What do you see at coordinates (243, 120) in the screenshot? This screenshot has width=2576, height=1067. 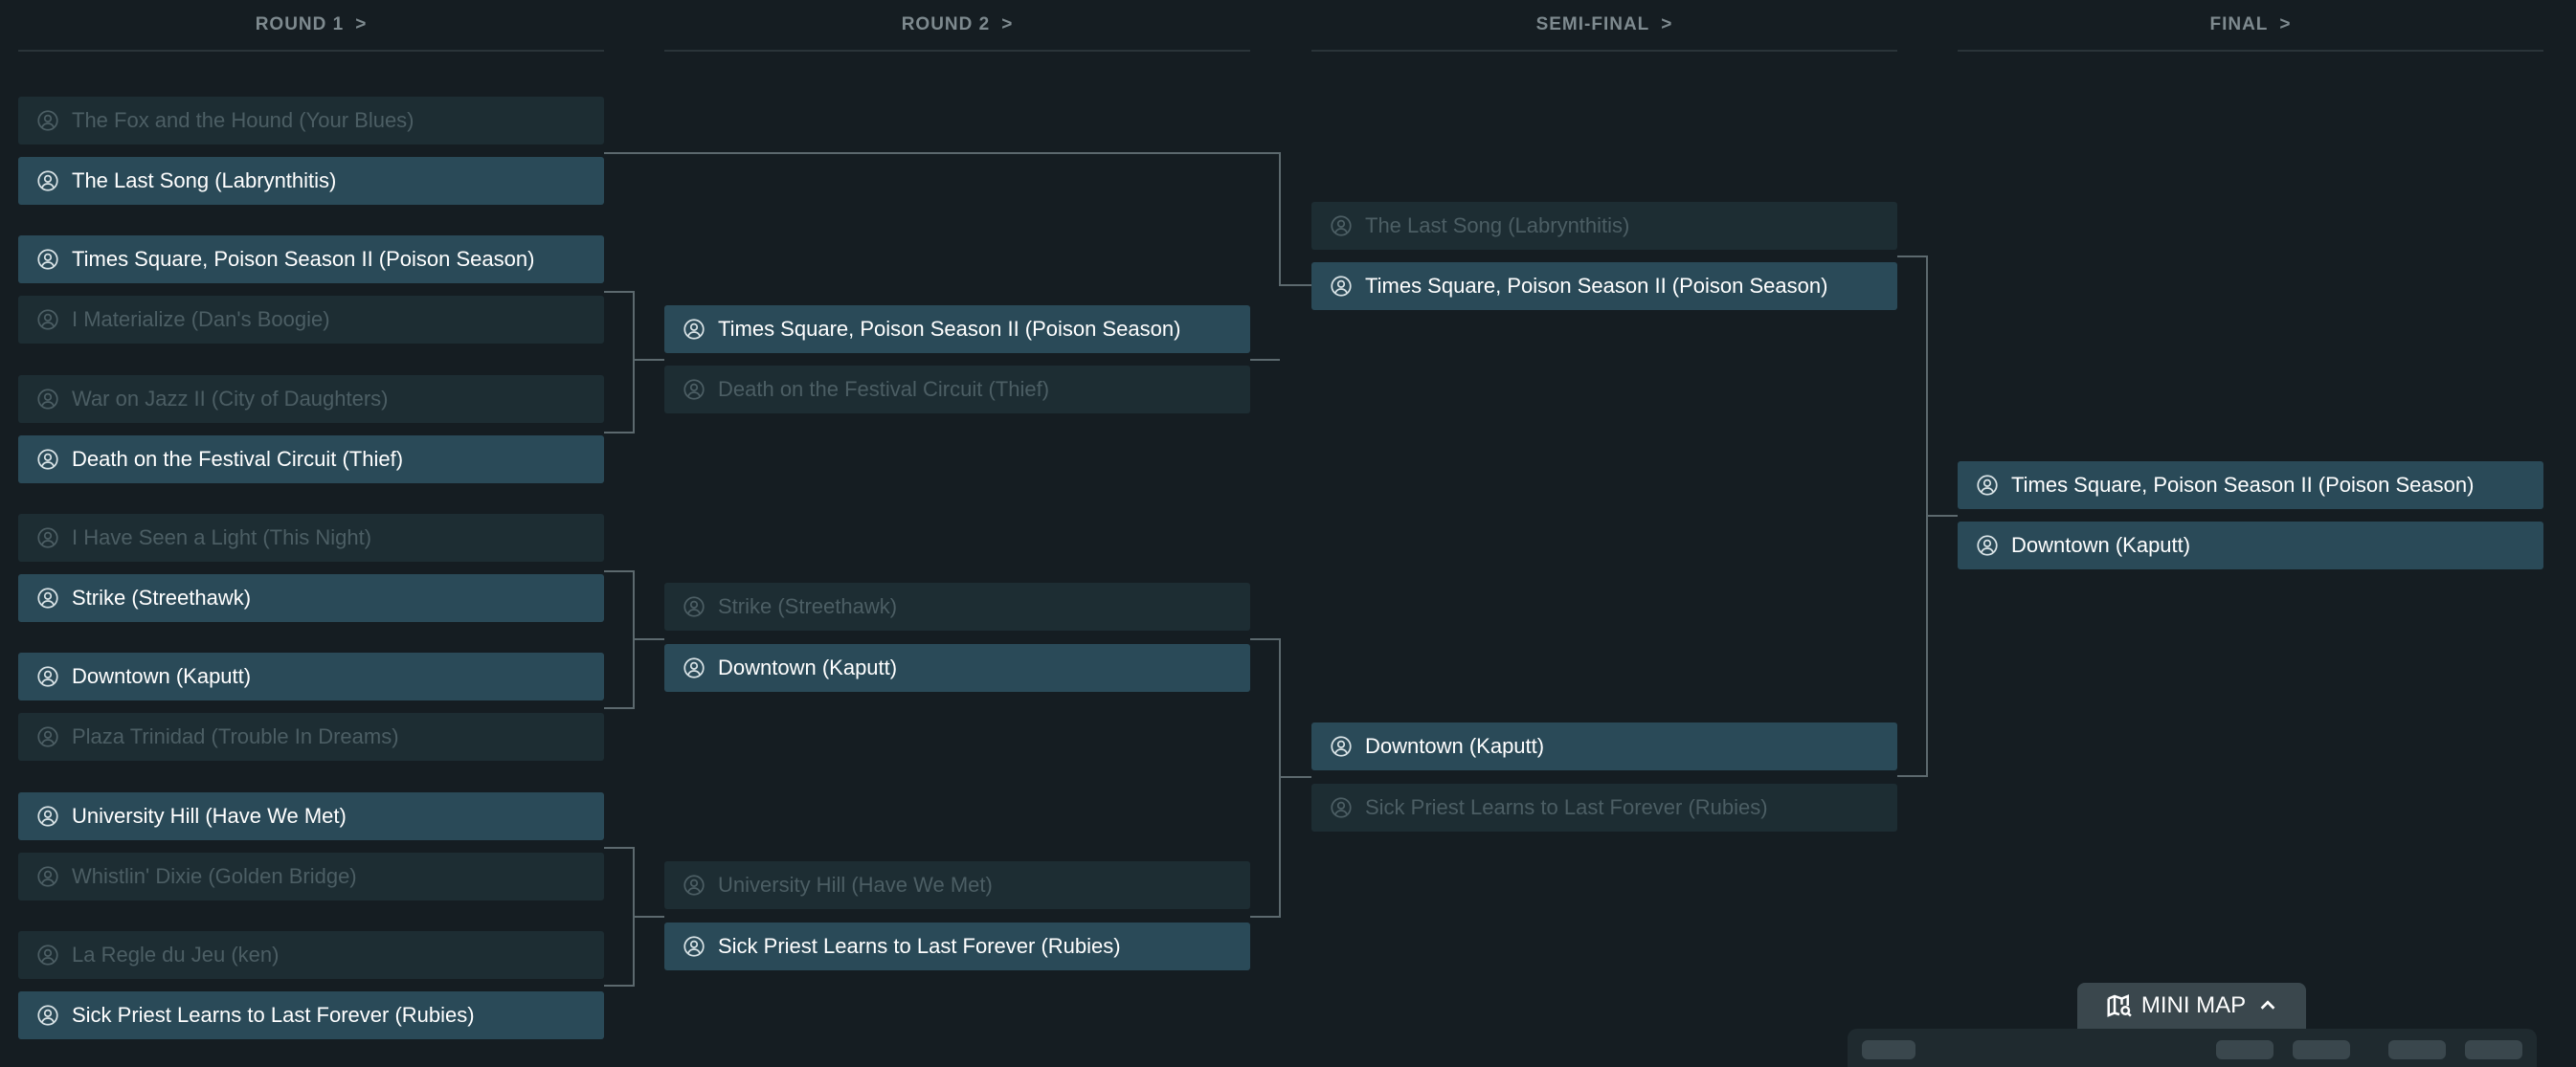 I see `team-name: The Fox and the Hound (Your Blues)` at bounding box center [243, 120].